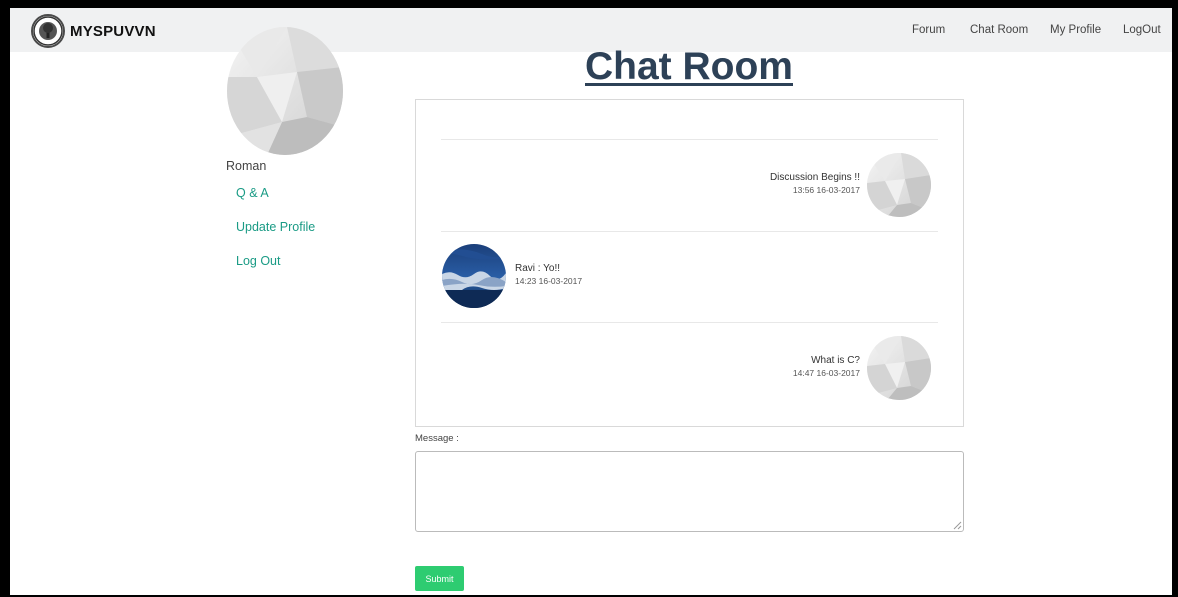 This screenshot has height=597, width=1178. What do you see at coordinates (999, 30) in the screenshot?
I see `nav-chat-room: Chat Room` at bounding box center [999, 30].